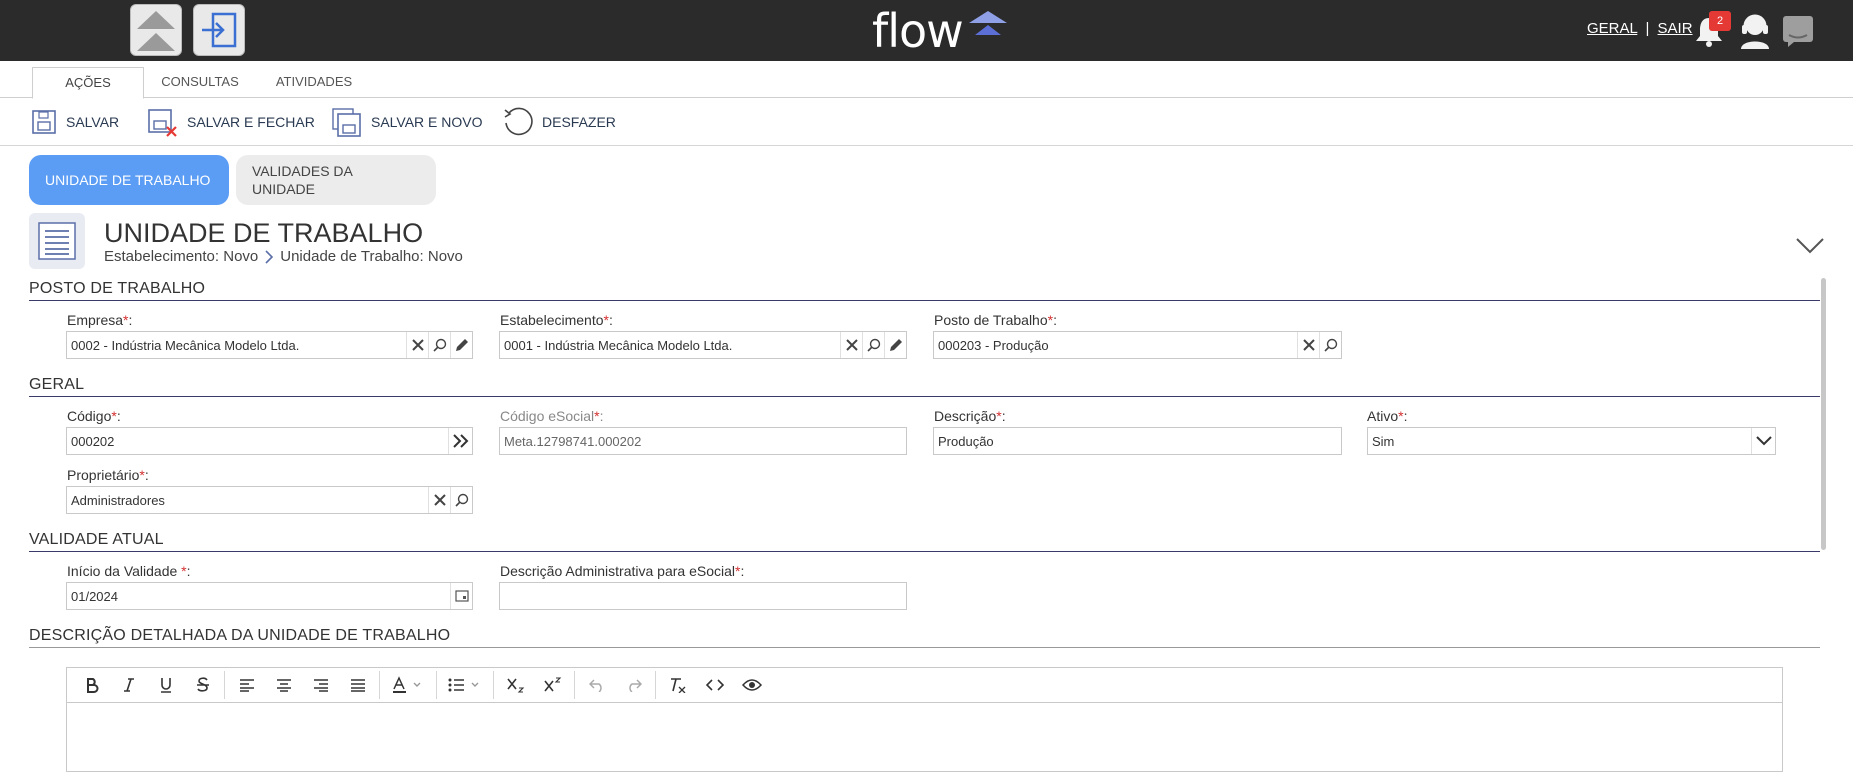 This screenshot has width=1853, height=772. I want to click on section-tab-validades: VALIDADES DA UNIDADE, so click(336, 180).